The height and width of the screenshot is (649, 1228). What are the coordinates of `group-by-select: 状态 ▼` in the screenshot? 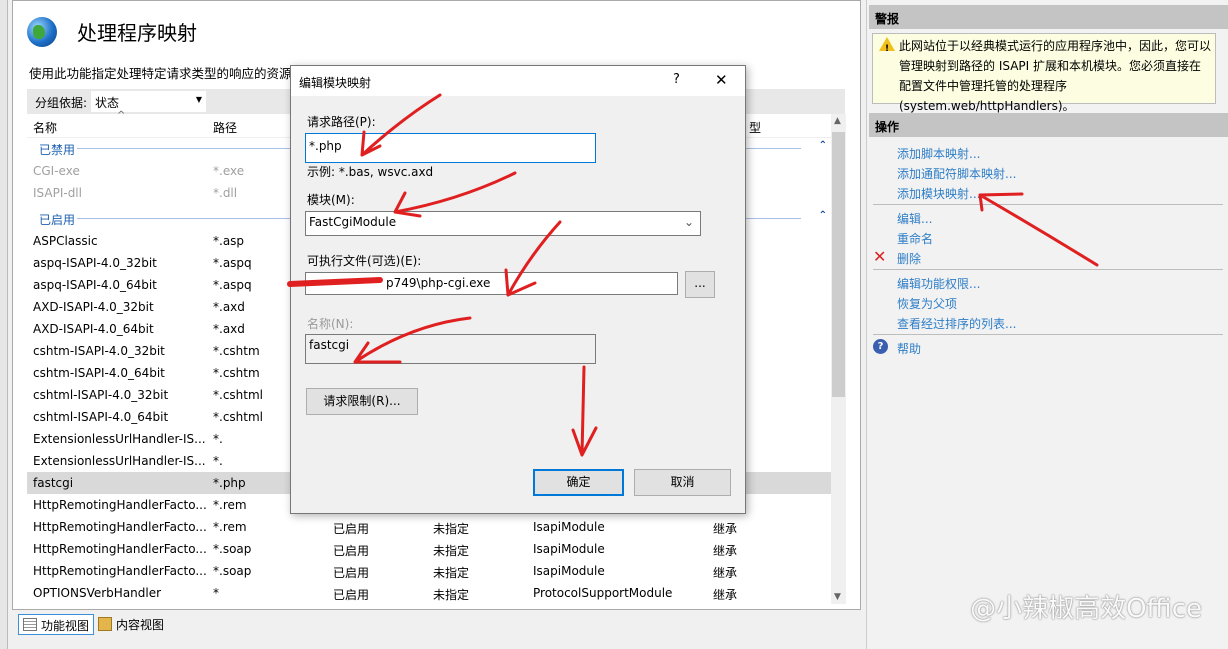 It's located at (148, 101).